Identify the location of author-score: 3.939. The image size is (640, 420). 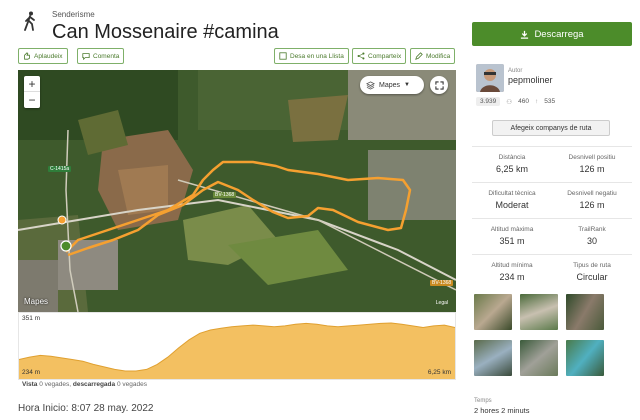
(488, 101).